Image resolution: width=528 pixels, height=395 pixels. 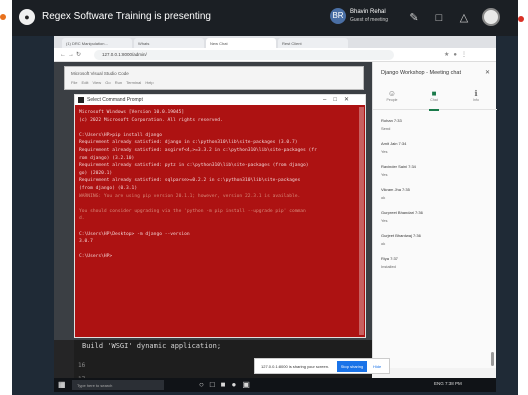 What do you see at coordinates (476, 100) in the screenshot?
I see `tab-label: Info` at bounding box center [476, 100].